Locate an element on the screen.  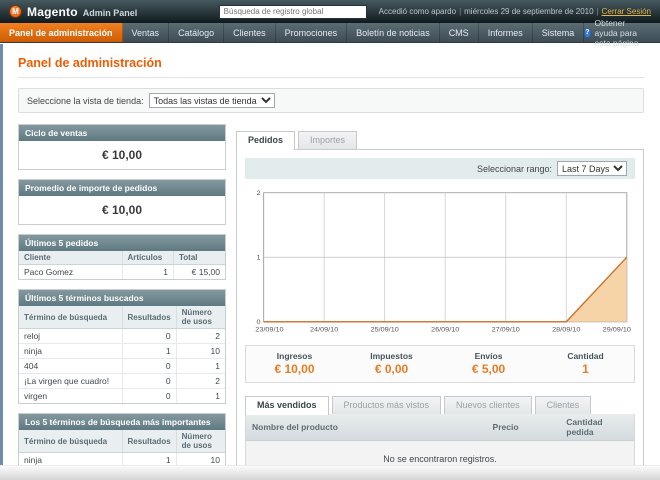
header-date: miércoles 29 de septiembre de 2010 is located at coordinates (529, 11).